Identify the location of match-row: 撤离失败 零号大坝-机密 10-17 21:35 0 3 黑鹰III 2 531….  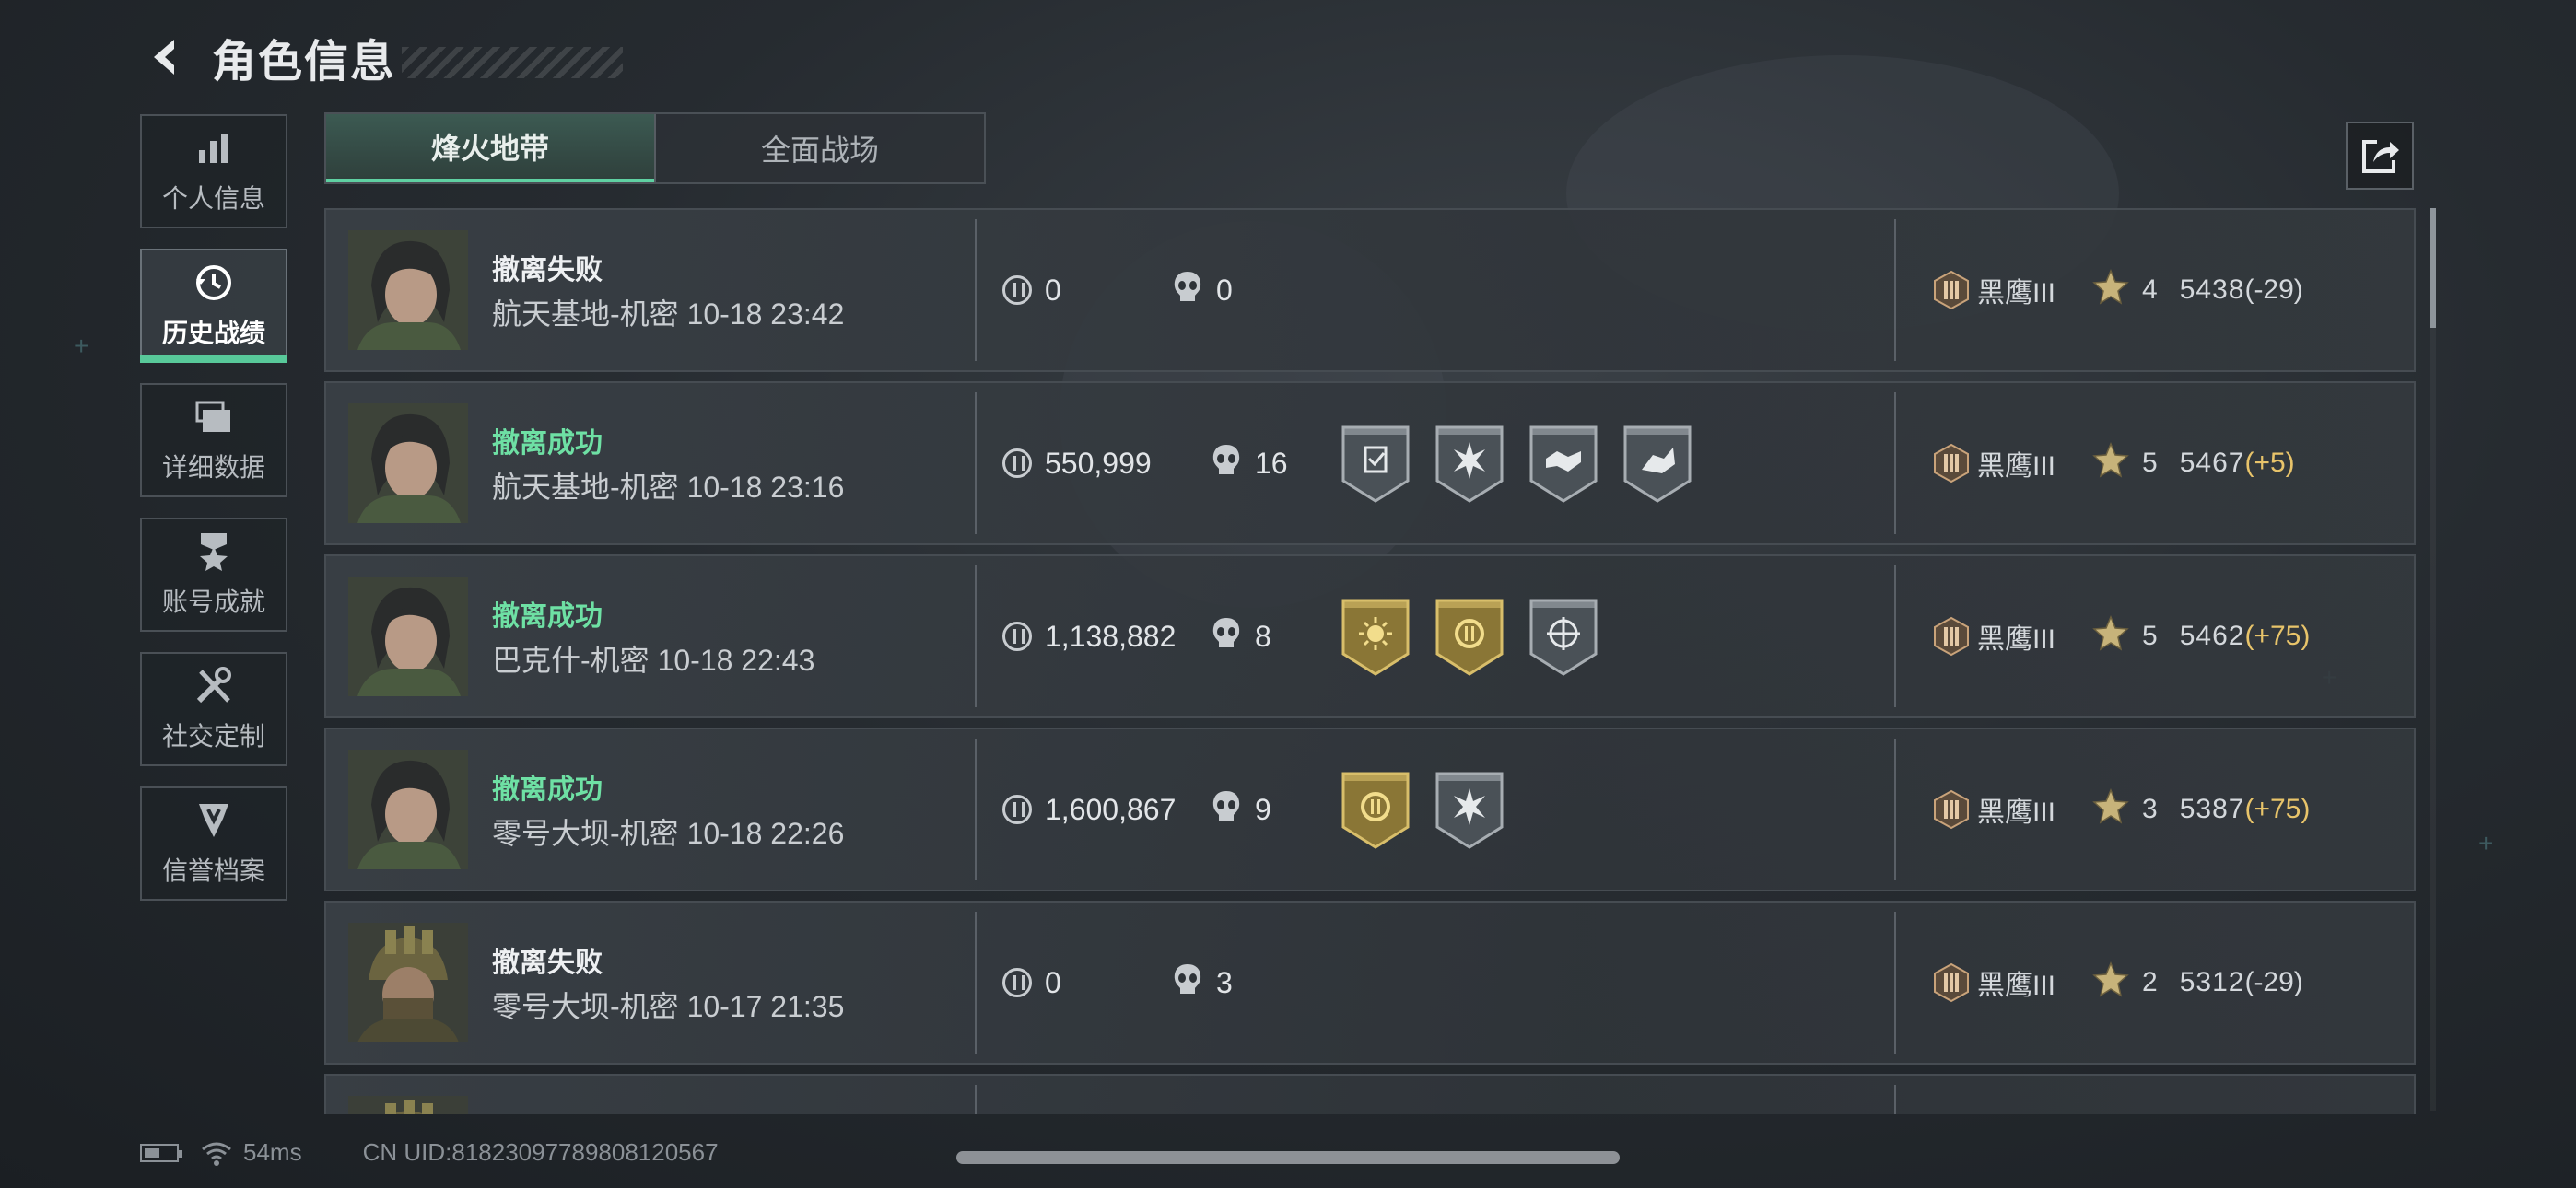
(1370, 983).